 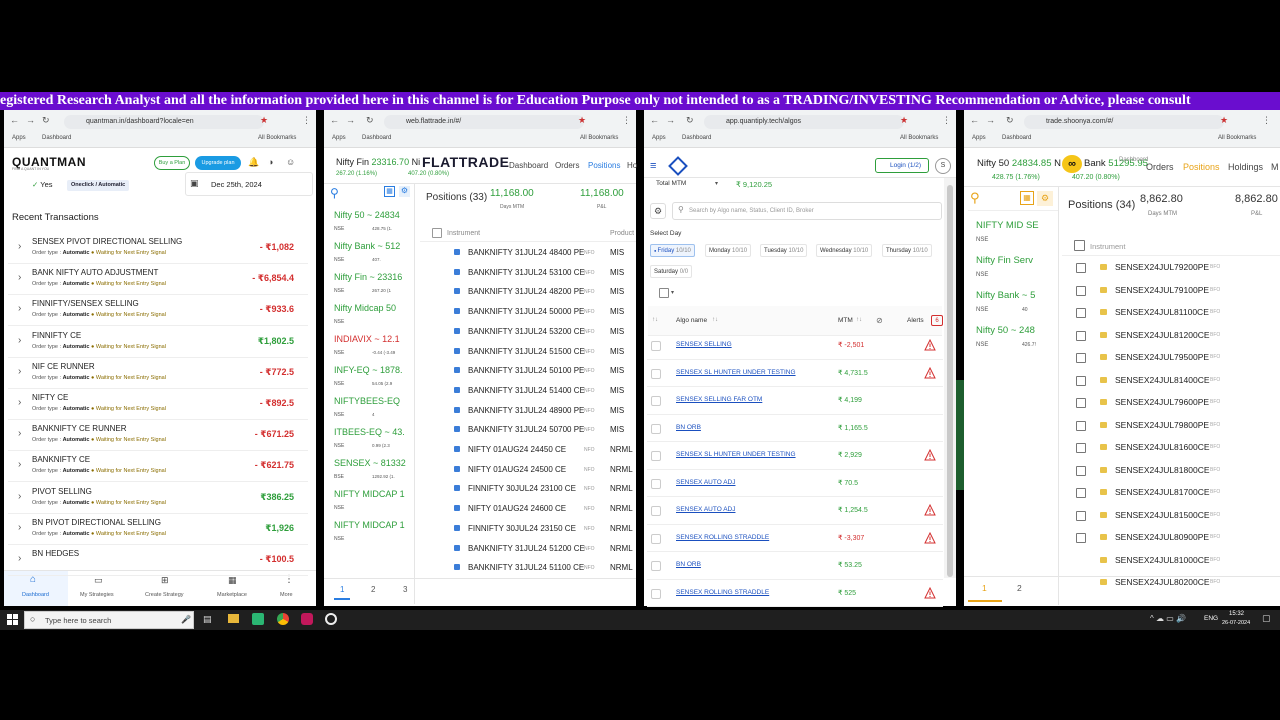 What do you see at coordinates (1275, 167) in the screenshot?
I see `nav-more: M` at bounding box center [1275, 167].